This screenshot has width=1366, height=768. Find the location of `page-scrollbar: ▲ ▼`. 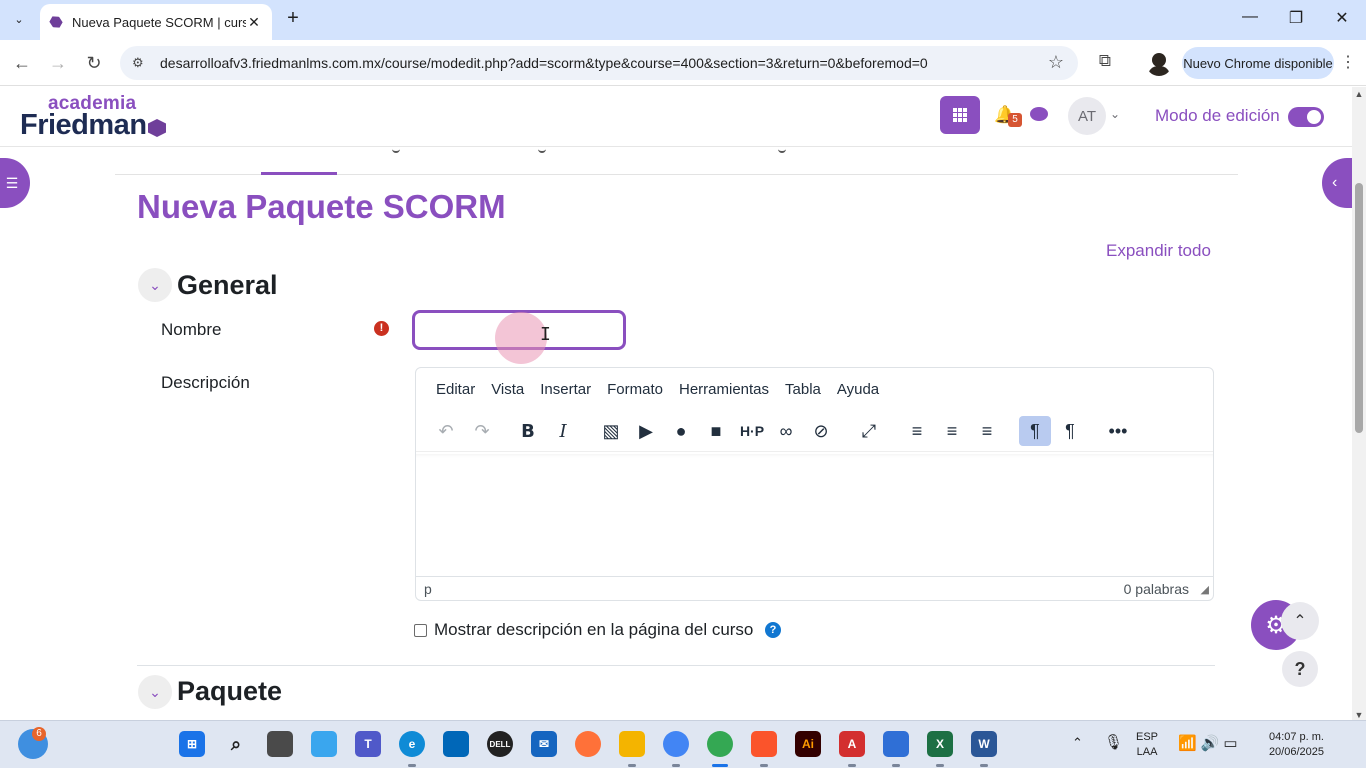

page-scrollbar: ▲ ▼ is located at coordinates (1359, 403).